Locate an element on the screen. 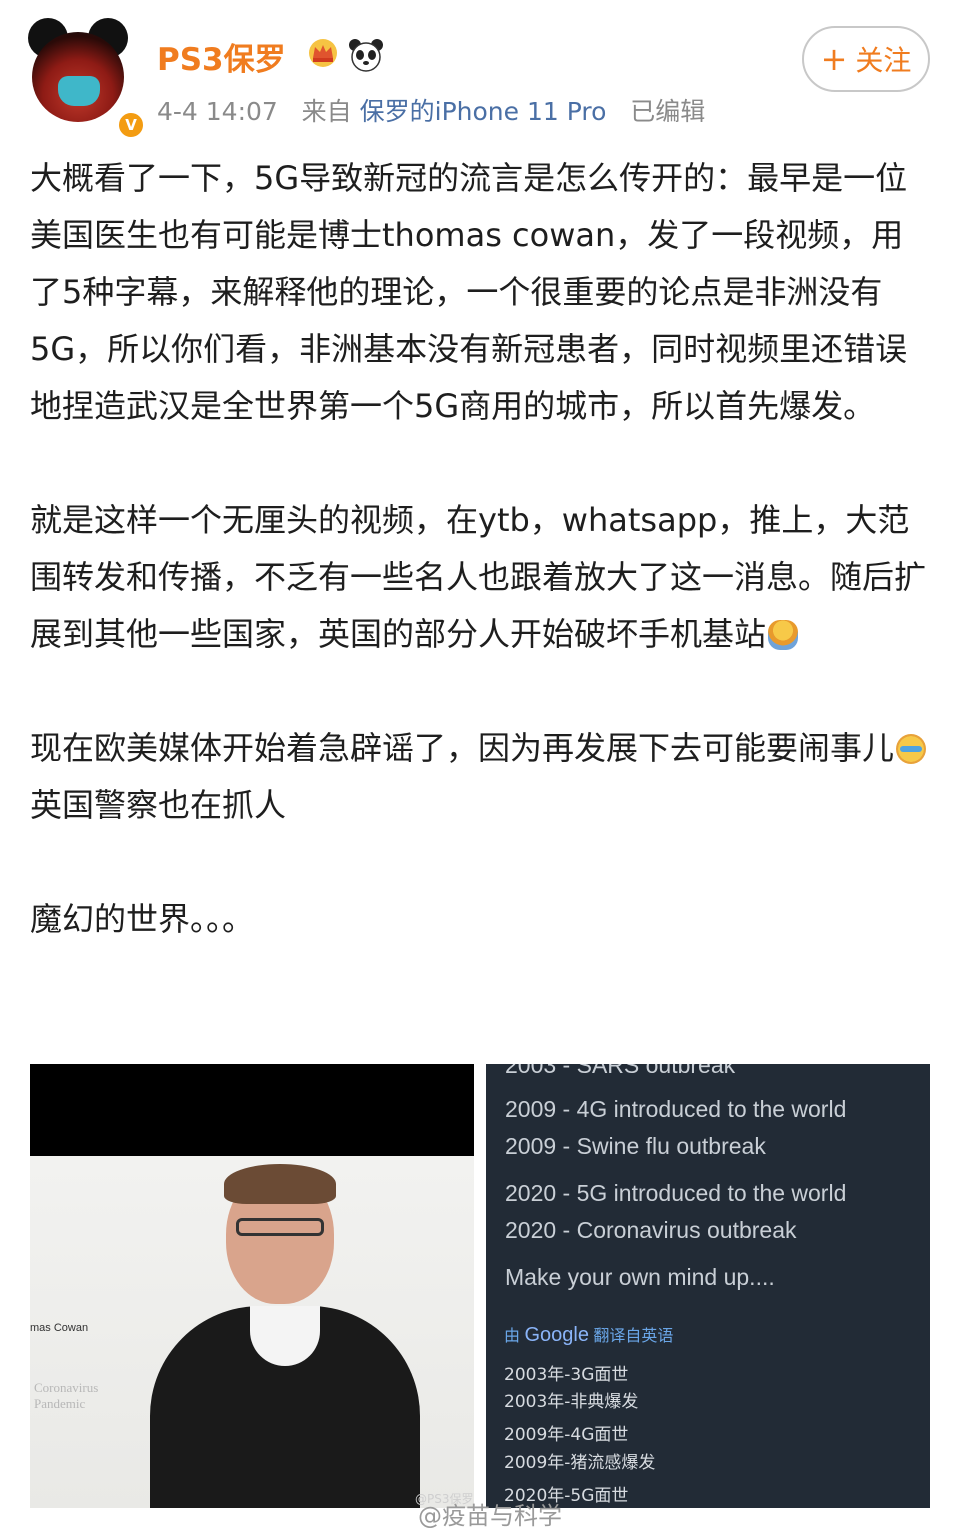 The width and height of the screenshot is (960, 1535). translate-suffix: 翻译自英语 is located at coordinates (633, 1336).